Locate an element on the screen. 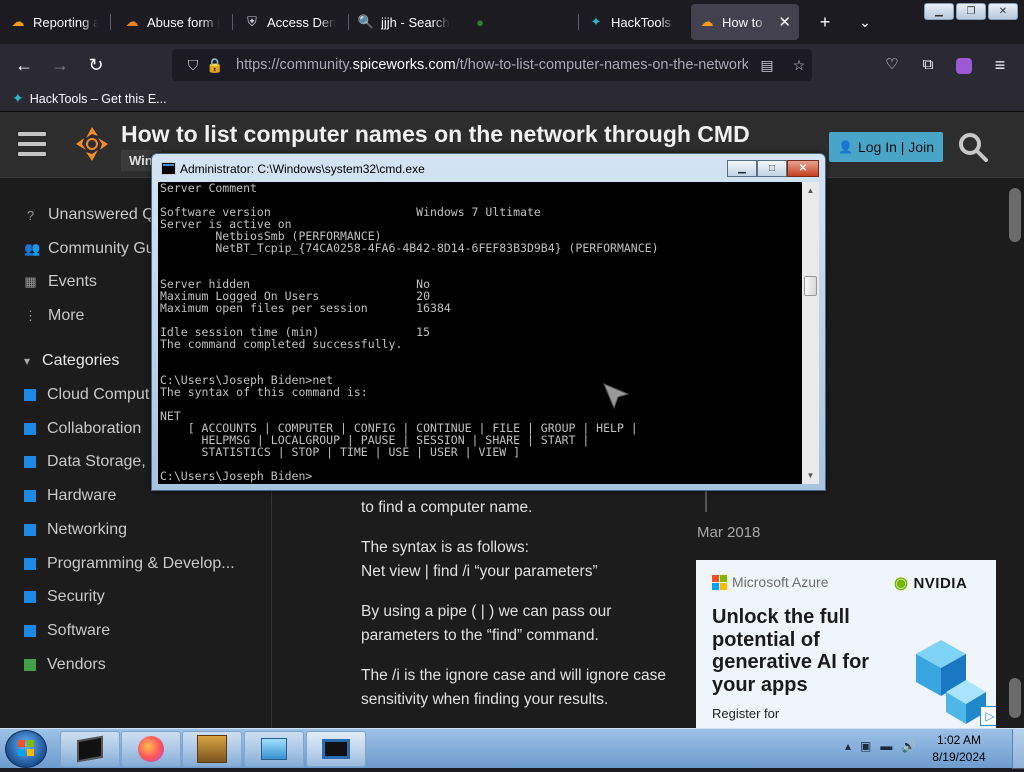 Image resolution: width=1024 pixels, height=772 pixels. page-scrollbar is located at coordinates (1015, 453).